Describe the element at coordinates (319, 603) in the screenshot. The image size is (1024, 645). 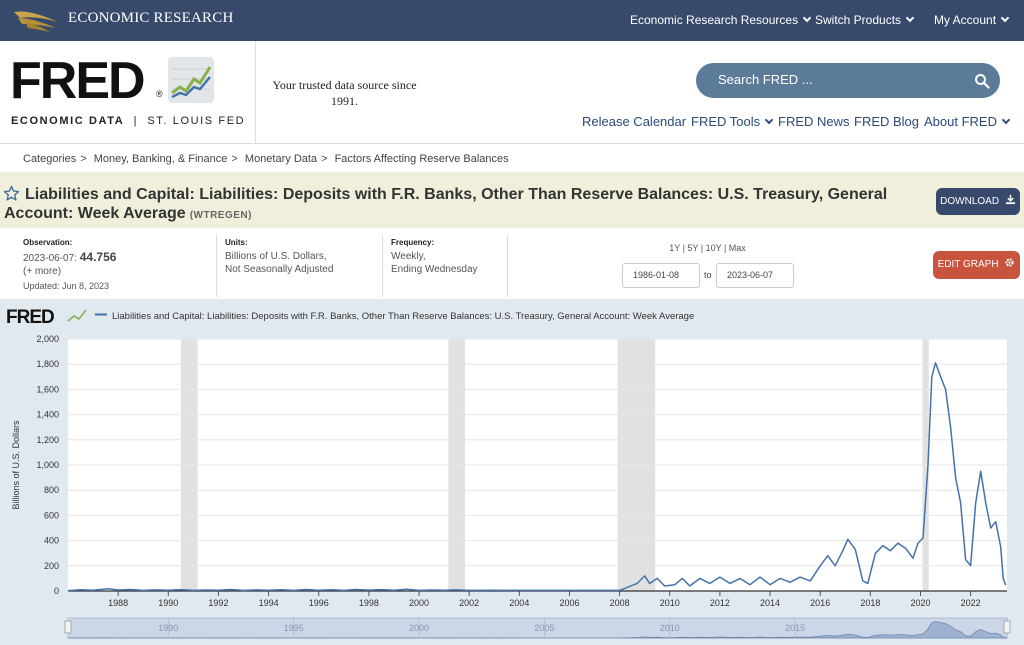
I see `x-tick-label: 1996` at that location.